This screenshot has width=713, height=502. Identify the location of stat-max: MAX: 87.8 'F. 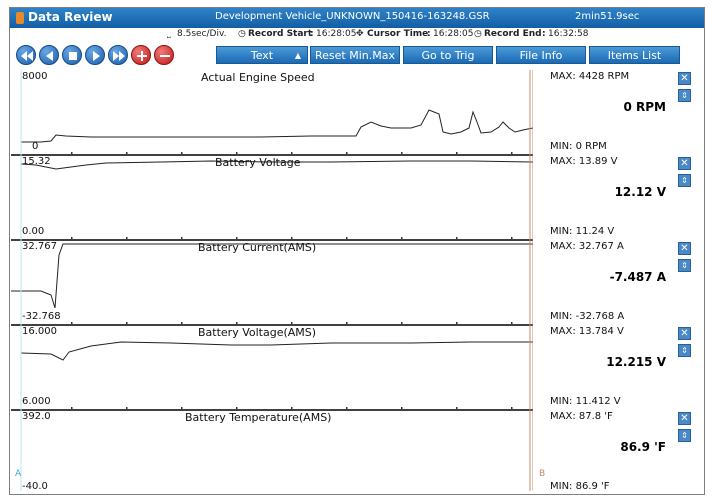
(581, 416).